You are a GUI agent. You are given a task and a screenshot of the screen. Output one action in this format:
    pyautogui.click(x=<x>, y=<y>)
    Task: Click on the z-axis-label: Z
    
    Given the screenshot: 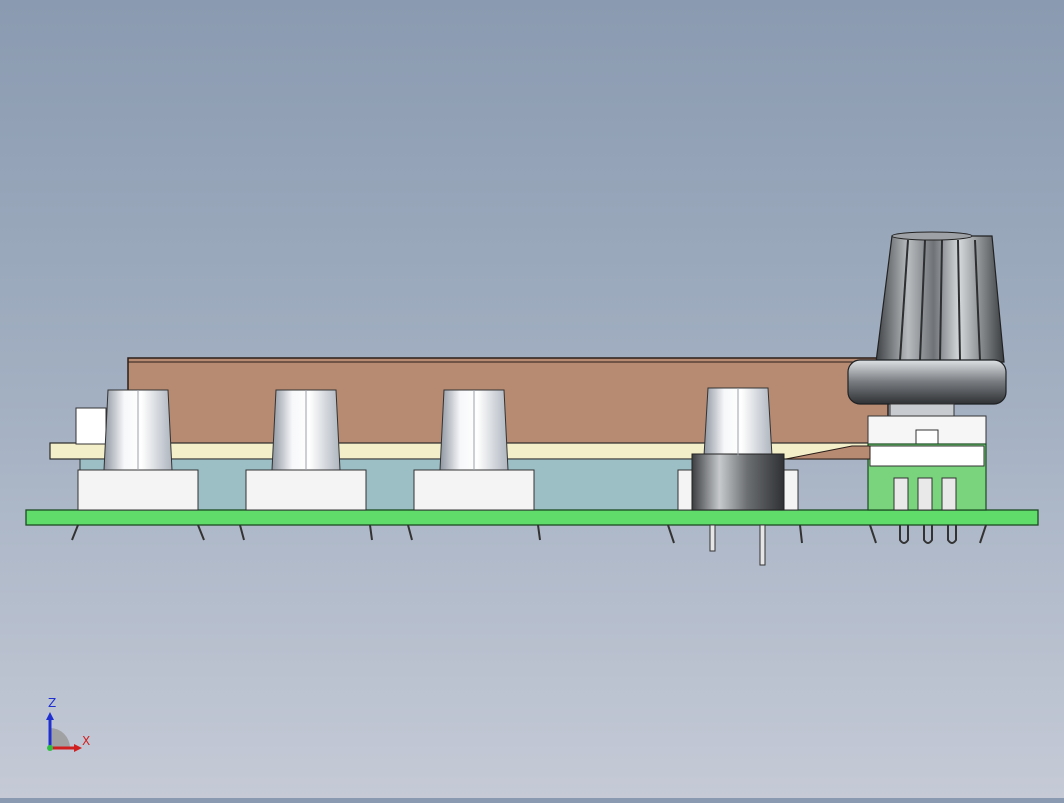 What is the action you would take?
    pyautogui.click(x=52, y=703)
    